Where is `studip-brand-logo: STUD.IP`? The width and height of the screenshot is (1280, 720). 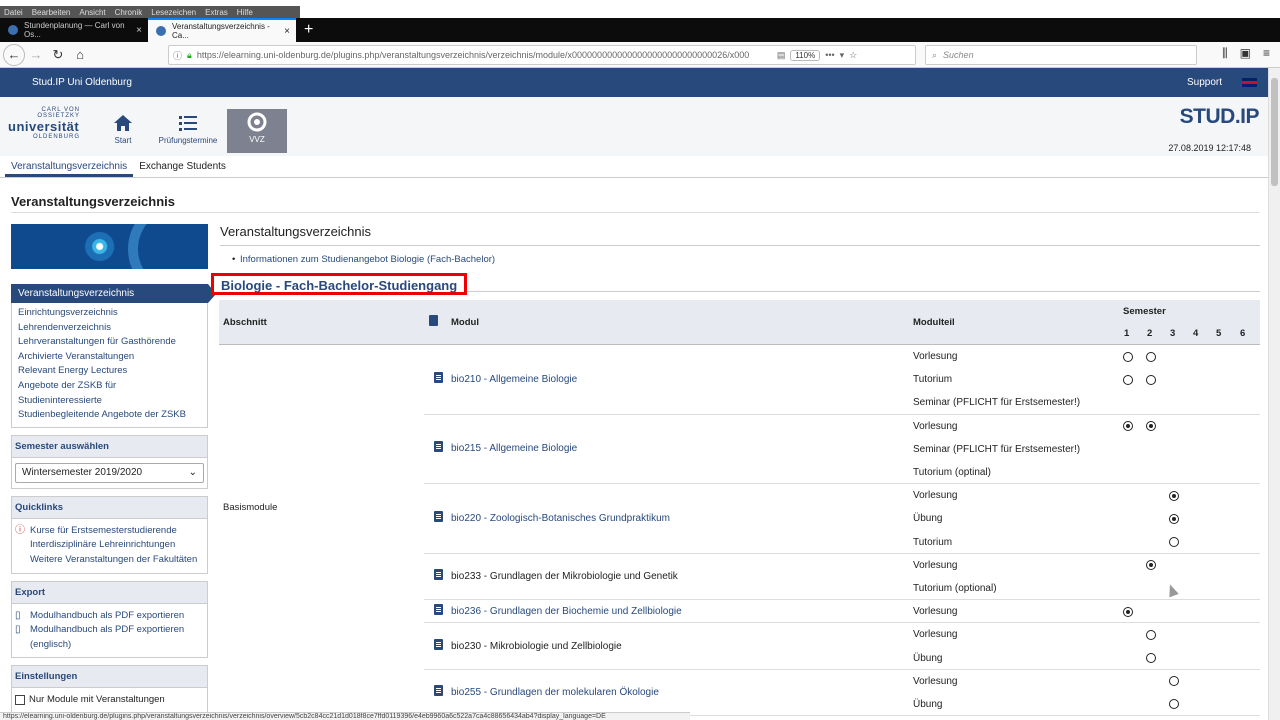
studip-brand-logo: STUD.IP is located at coordinates (1220, 117).